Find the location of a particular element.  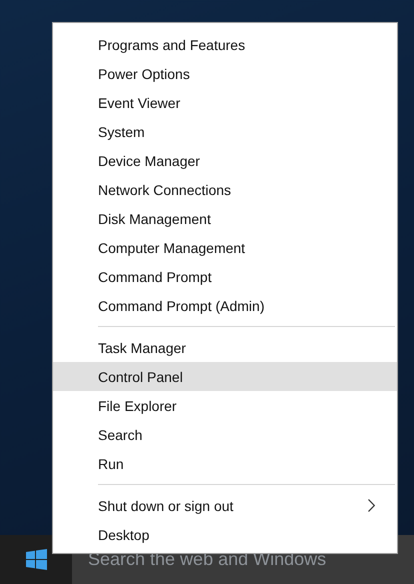

menu-item: Run is located at coordinates (225, 463).